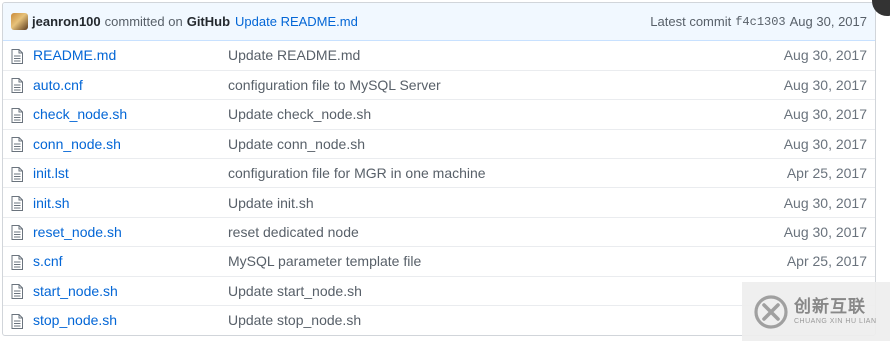  I want to click on commit-author: jeanron100, so click(66, 21).